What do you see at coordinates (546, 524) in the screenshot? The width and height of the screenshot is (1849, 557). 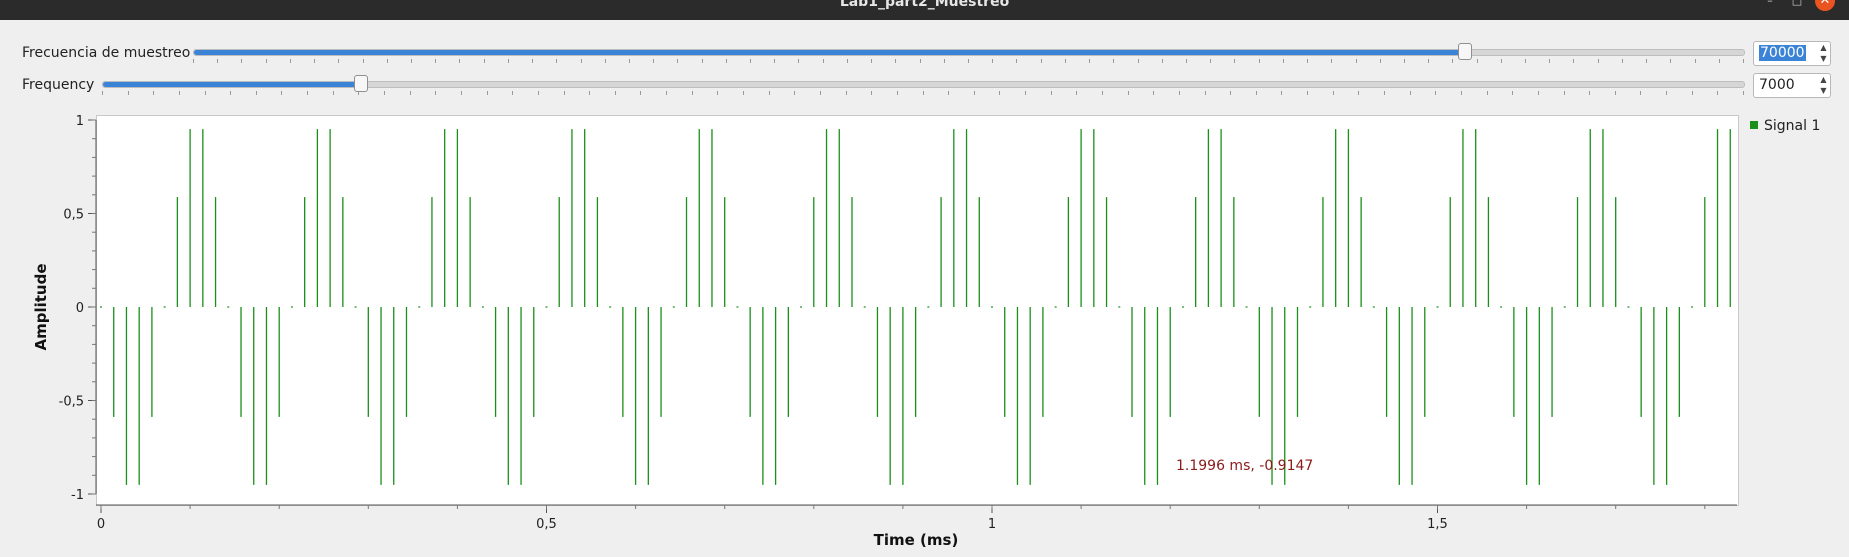 I see `x-tick-label: 0,5` at bounding box center [546, 524].